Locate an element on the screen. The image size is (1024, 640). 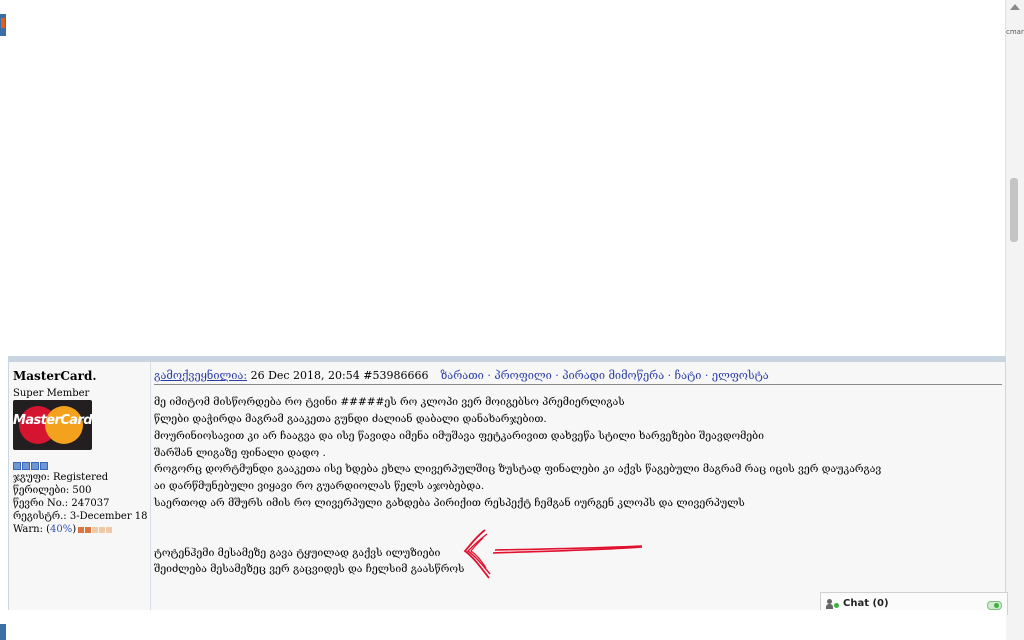
scrollbar-label: cmarks is located at coordinates (1015, 32).